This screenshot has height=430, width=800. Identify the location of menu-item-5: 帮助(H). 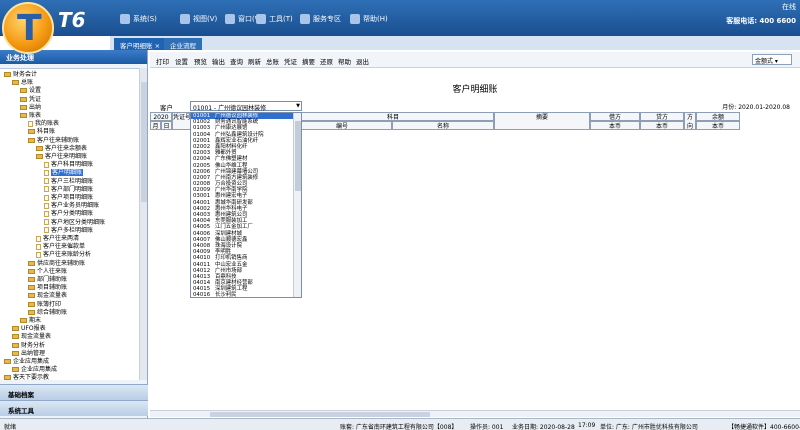
(369, 19).